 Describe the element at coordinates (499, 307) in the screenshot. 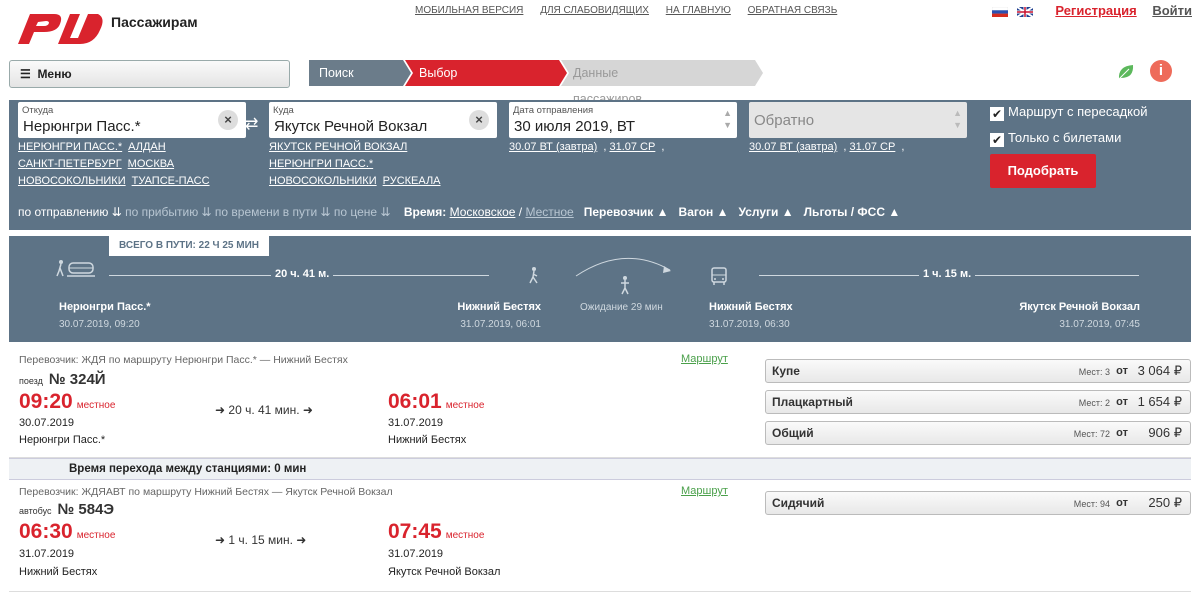

I see `stop-2-name: Нижний Бестях` at that location.